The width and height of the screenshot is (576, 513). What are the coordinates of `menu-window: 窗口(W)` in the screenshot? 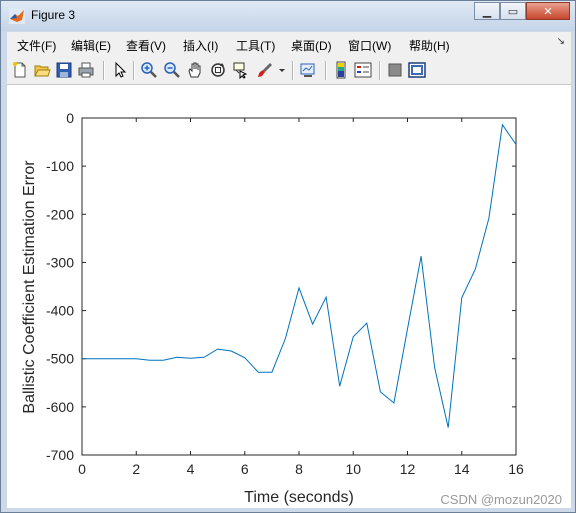 It's located at (369, 45).